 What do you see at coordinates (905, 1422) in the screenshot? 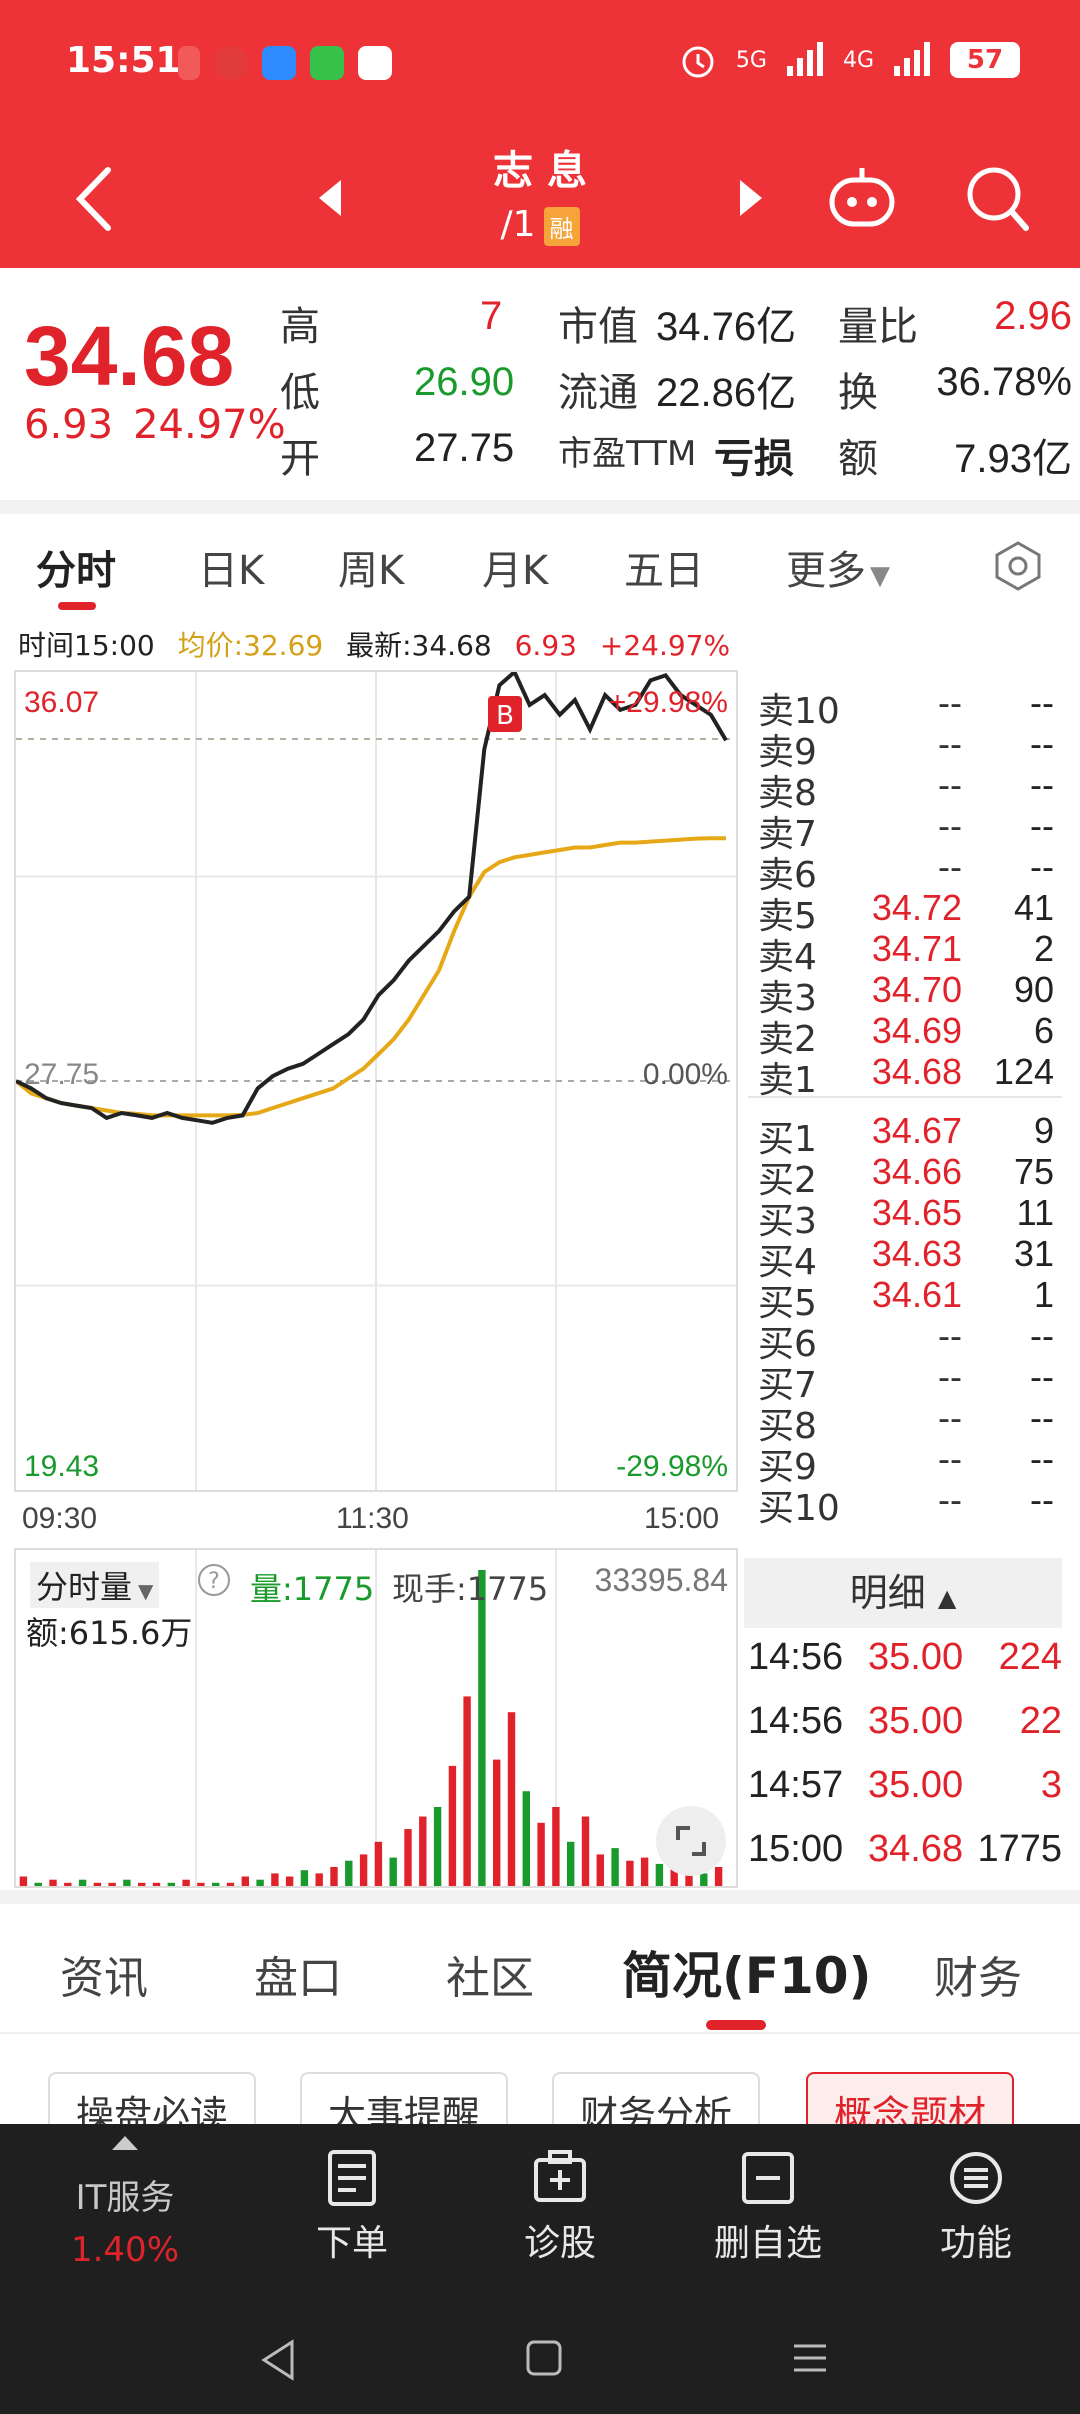
I see `buy-row: 买8 -- --` at bounding box center [905, 1422].